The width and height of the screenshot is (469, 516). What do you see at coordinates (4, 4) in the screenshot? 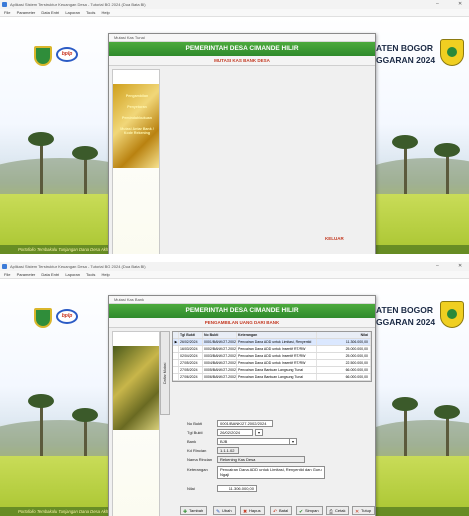
I see `app-icon` at bounding box center [4, 4].